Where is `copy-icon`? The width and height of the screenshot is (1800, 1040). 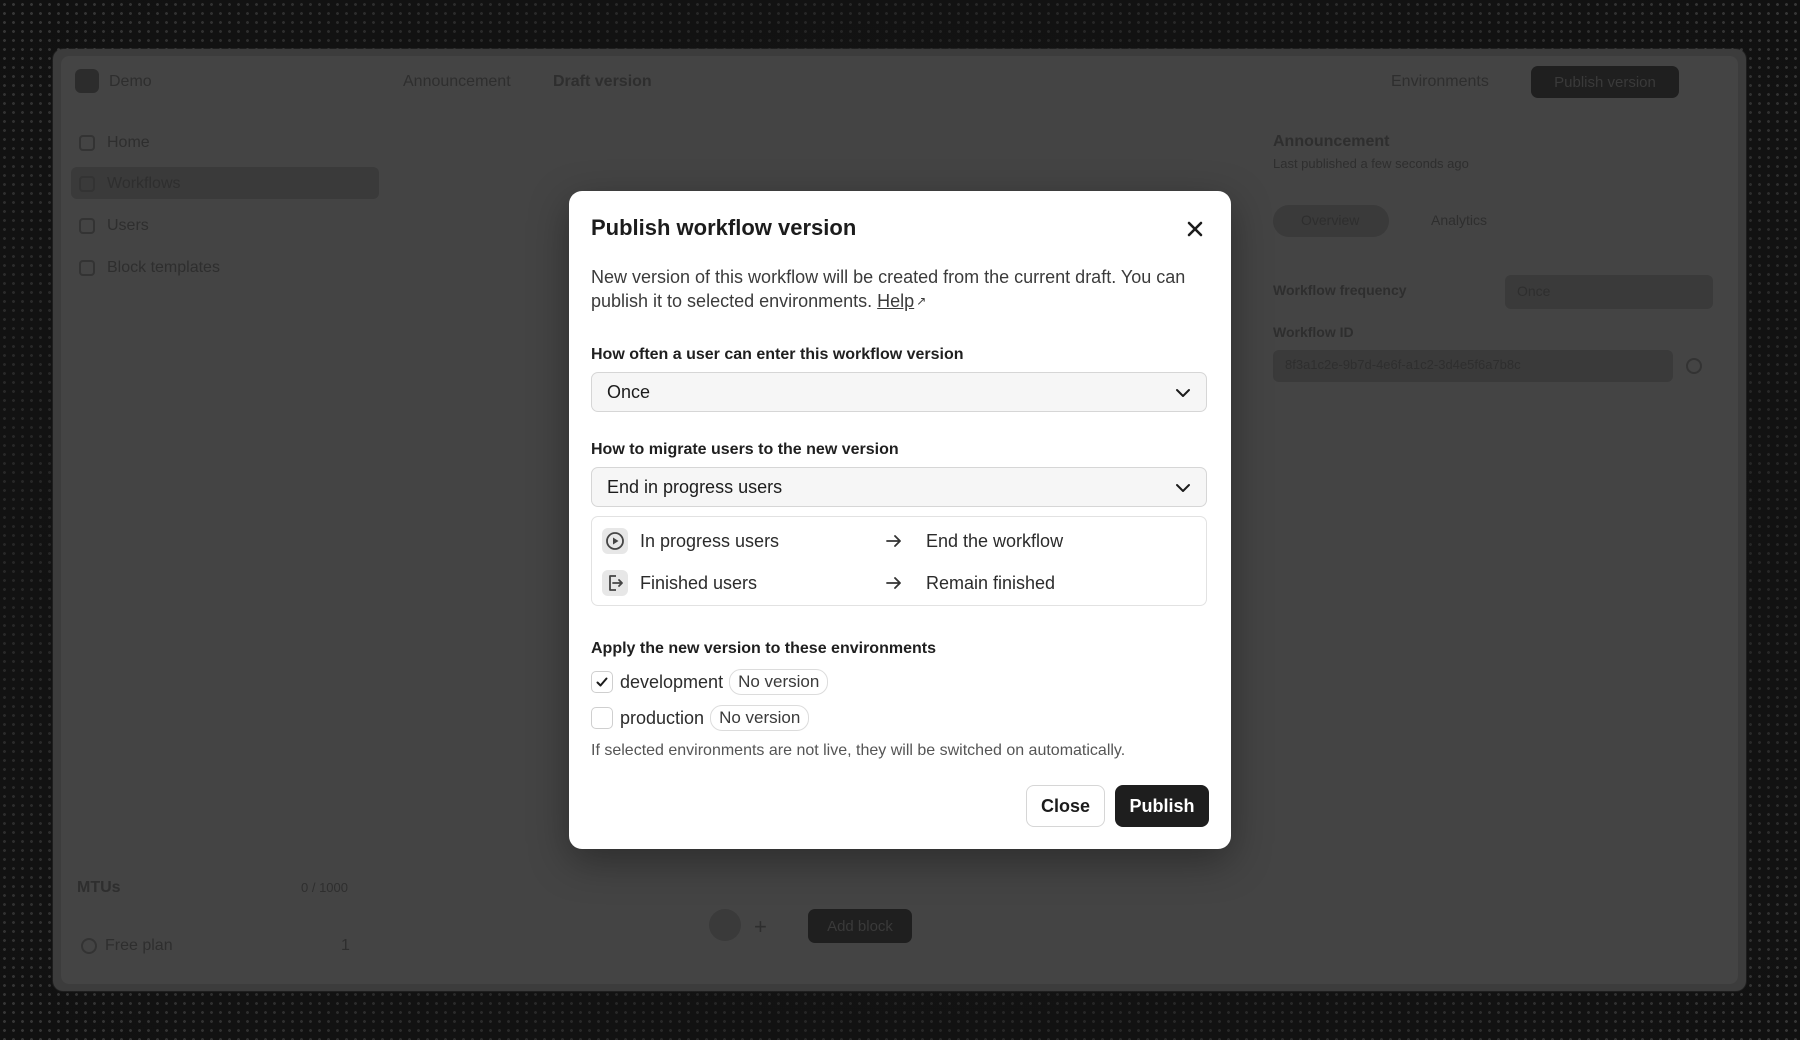 copy-icon is located at coordinates (1694, 366).